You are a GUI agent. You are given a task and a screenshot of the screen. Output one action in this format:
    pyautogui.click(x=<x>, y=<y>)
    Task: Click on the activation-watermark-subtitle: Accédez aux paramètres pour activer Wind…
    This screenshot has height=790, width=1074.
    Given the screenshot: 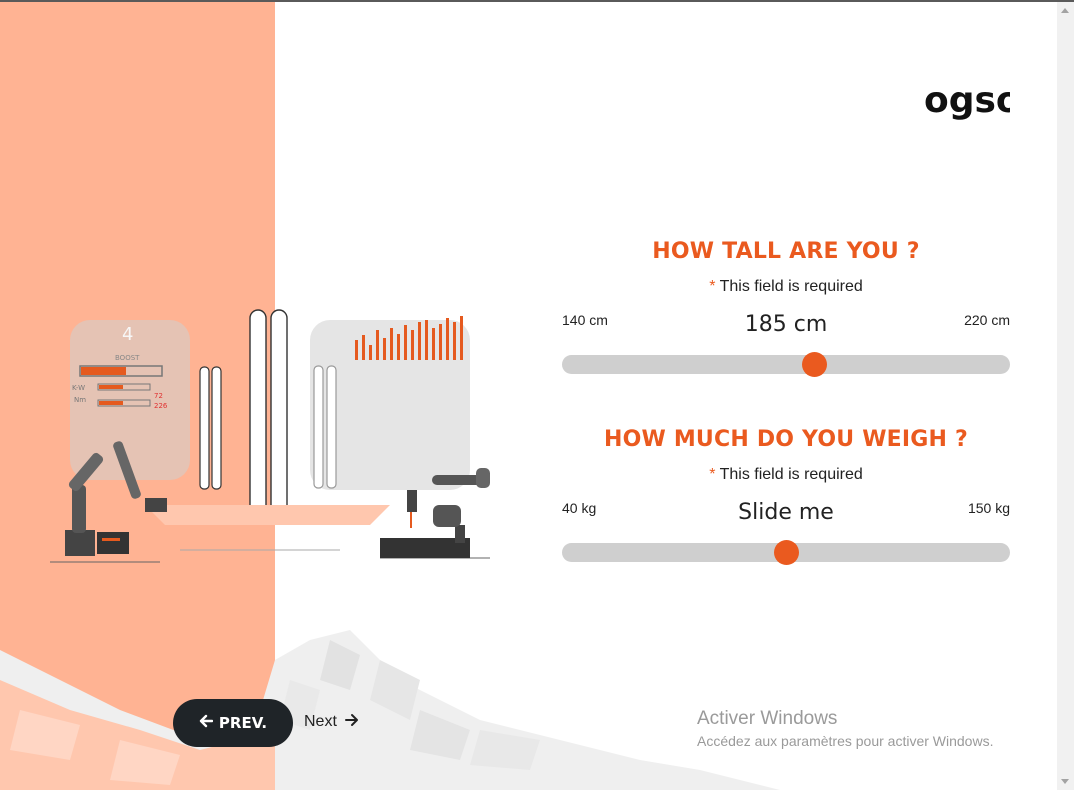 What is the action you would take?
    pyautogui.click(x=845, y=741)
    